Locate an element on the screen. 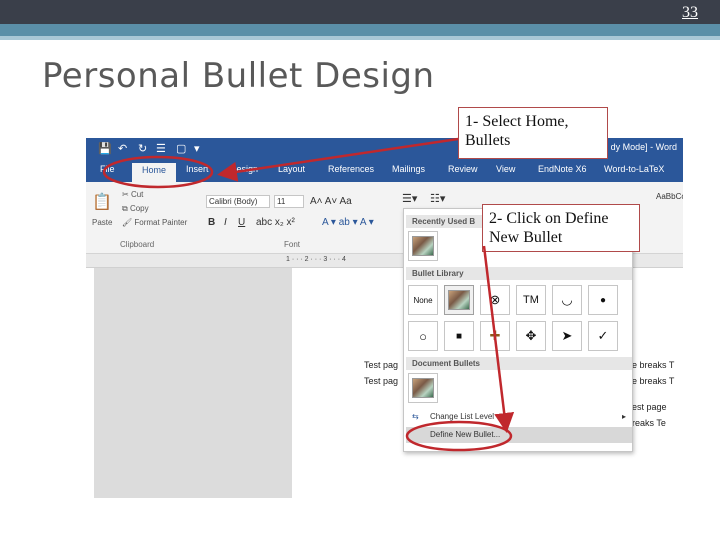  window-title: dy Mode] - Word is located at coordinates (643, 147).